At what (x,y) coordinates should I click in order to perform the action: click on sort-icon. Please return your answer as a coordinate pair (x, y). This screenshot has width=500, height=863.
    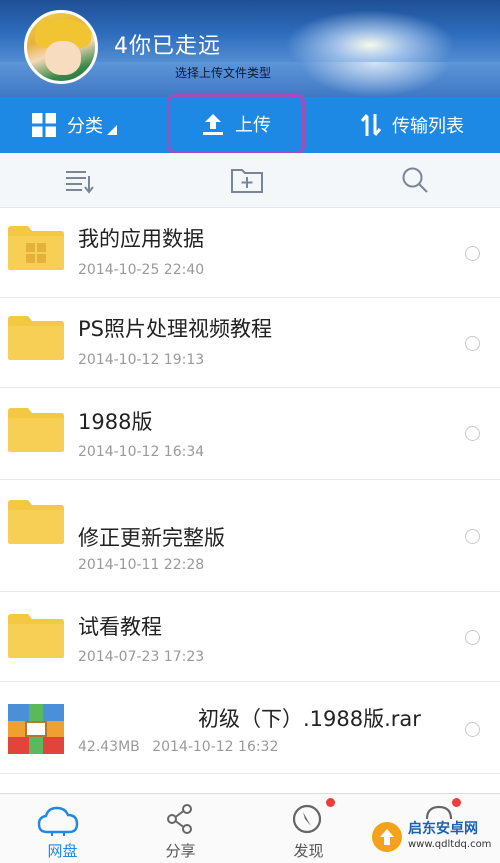
    Looking at the image, I should click on (80, 182).